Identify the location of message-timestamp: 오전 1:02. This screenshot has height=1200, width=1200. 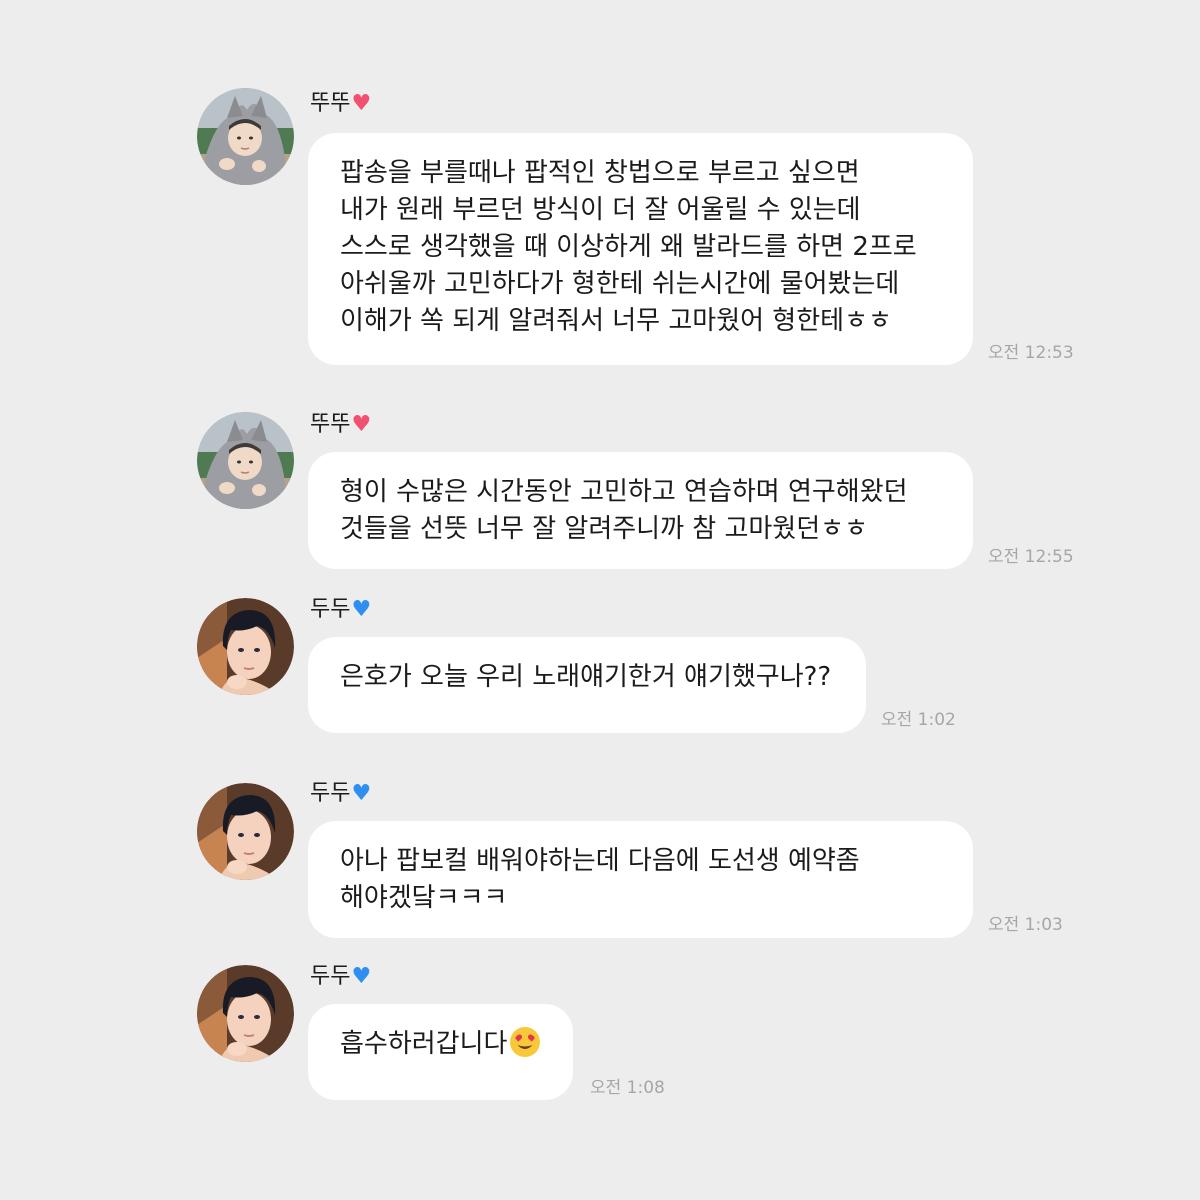
(918, 720).